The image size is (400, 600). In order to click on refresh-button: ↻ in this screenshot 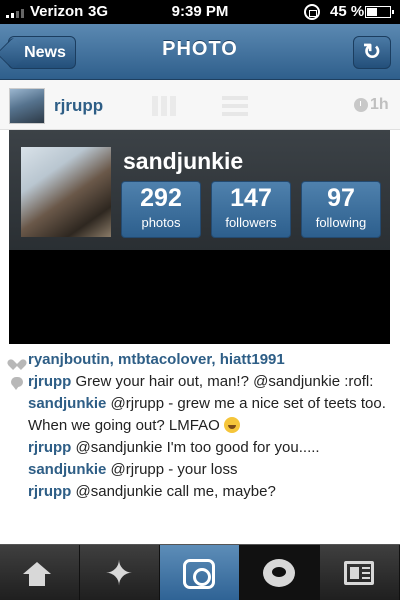, I will do `click(372, 52)`.